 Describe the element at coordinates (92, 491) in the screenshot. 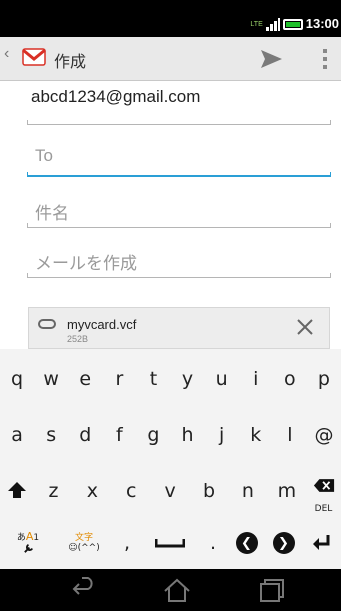

I see `key-x: x` at that location.